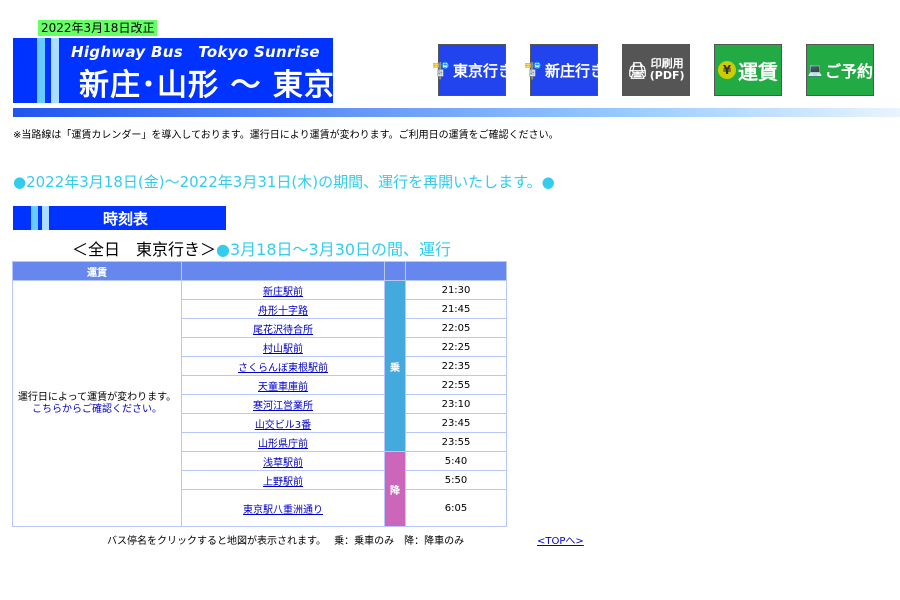 The width and height of the screenshot is (900, 600). What do you see at coordinates (456, 404) in the screenshot?
I see `departure-time: 23:10` at bounding box center [456, 404].